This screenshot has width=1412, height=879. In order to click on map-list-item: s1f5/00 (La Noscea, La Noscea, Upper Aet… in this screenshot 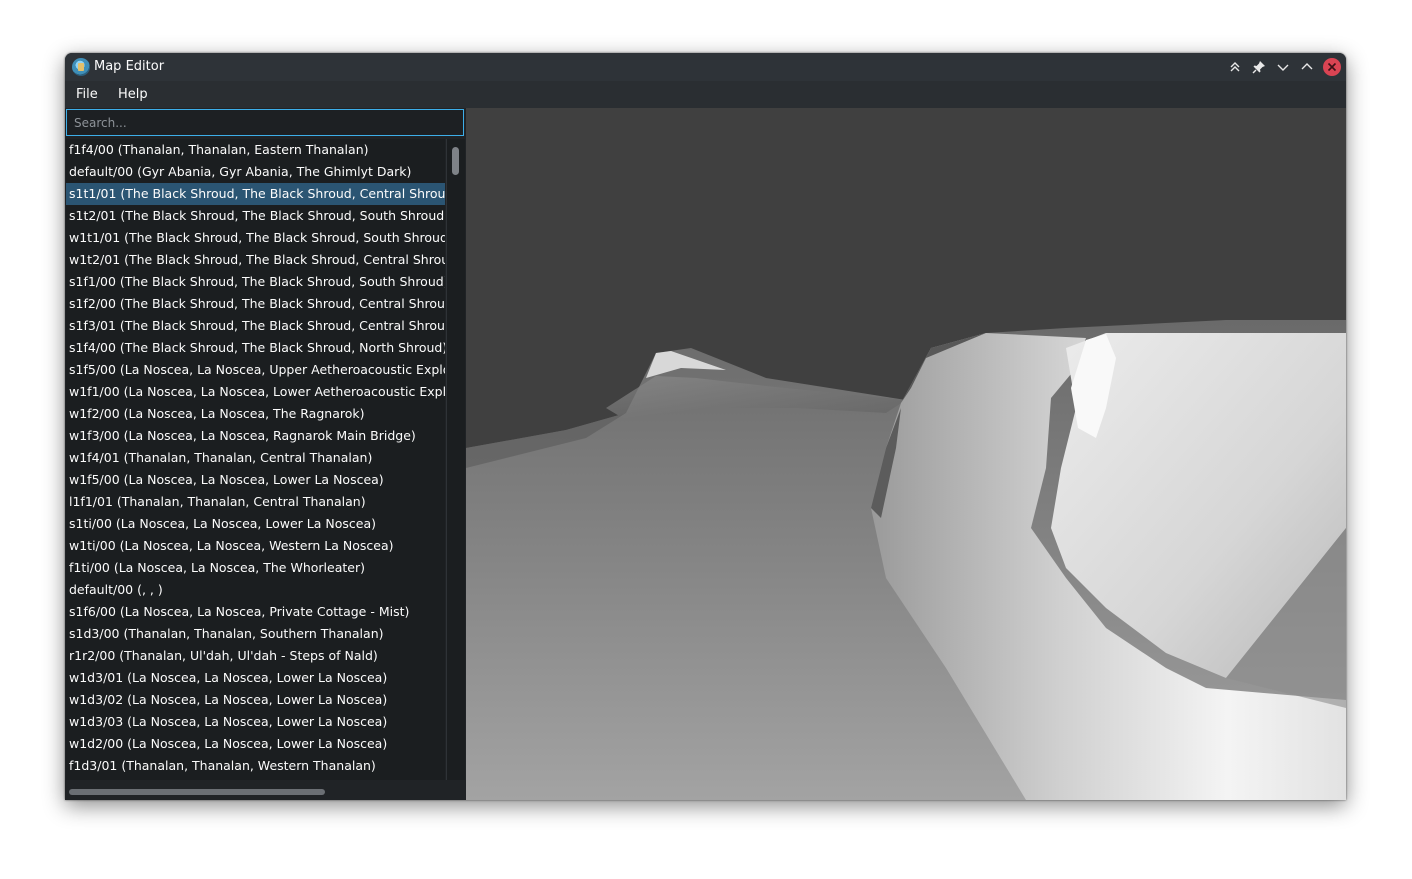, I will do `click(255, 370)`.